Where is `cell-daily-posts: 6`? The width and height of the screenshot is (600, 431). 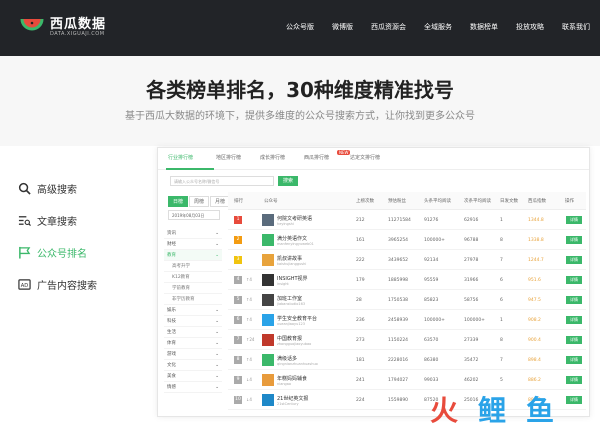 cell-daily-posts: 6 is located at coordinates (501, 300).